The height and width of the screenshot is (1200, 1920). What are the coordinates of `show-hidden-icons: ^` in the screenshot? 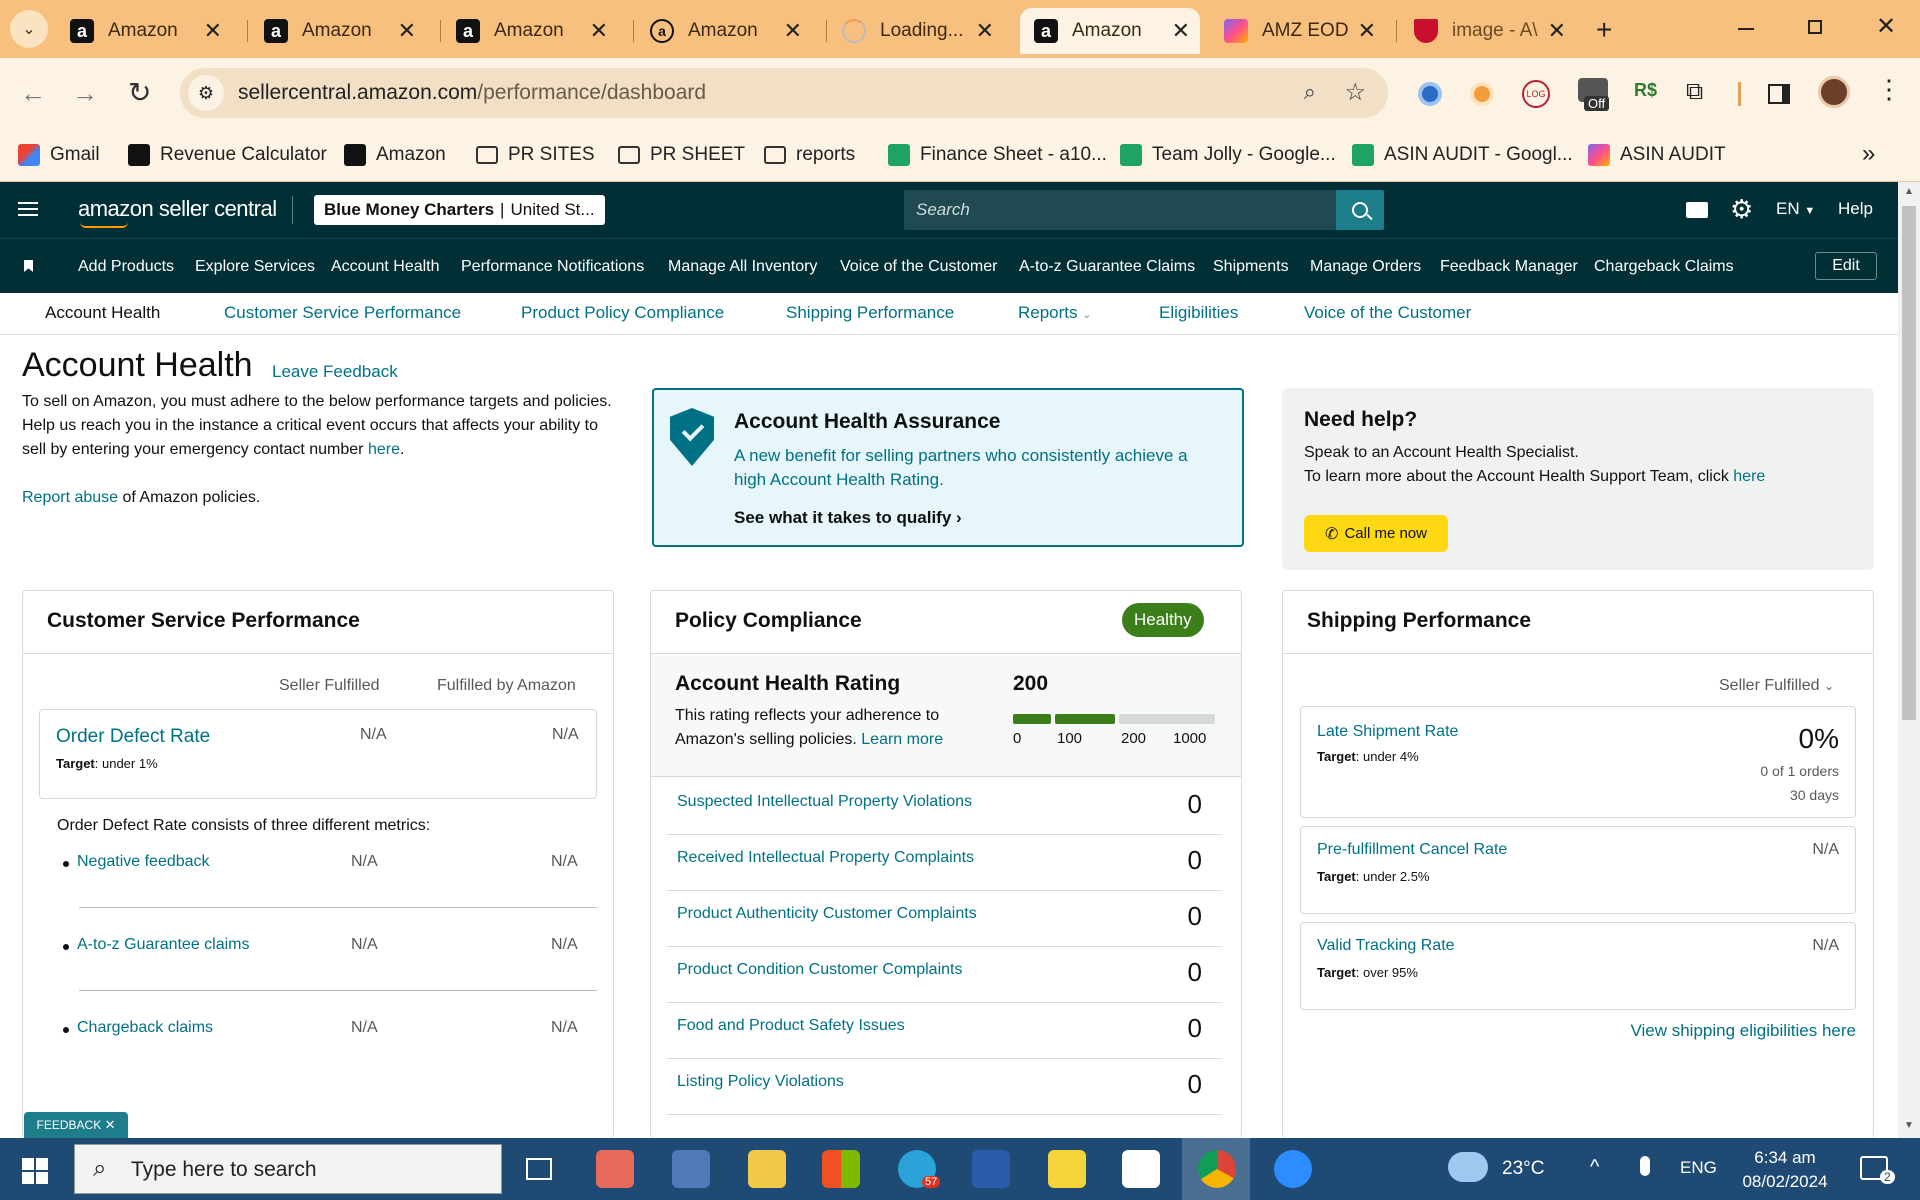 It's located at (1594, 1167).